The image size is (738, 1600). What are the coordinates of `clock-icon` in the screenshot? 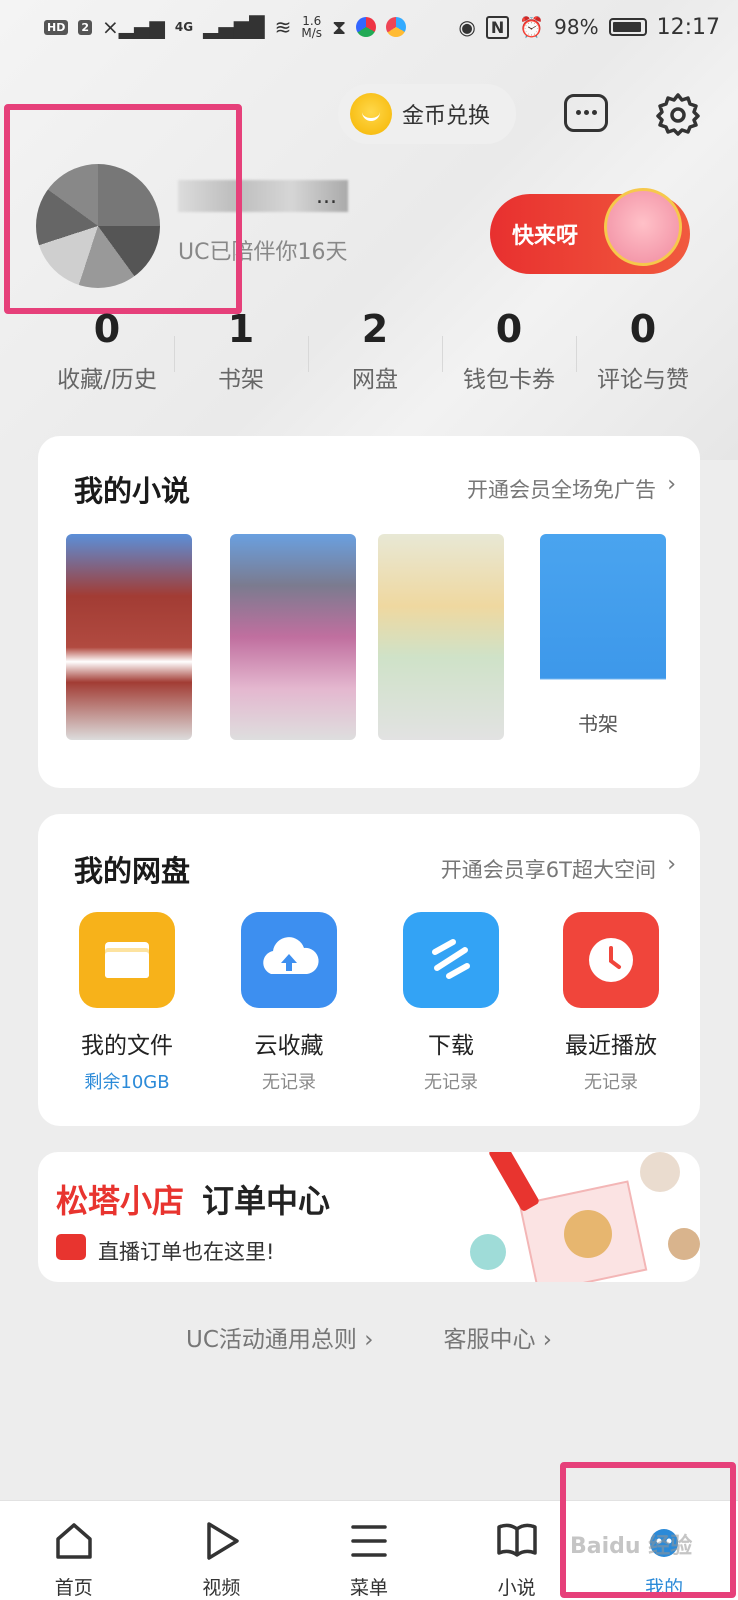 It's located at (611, 960).